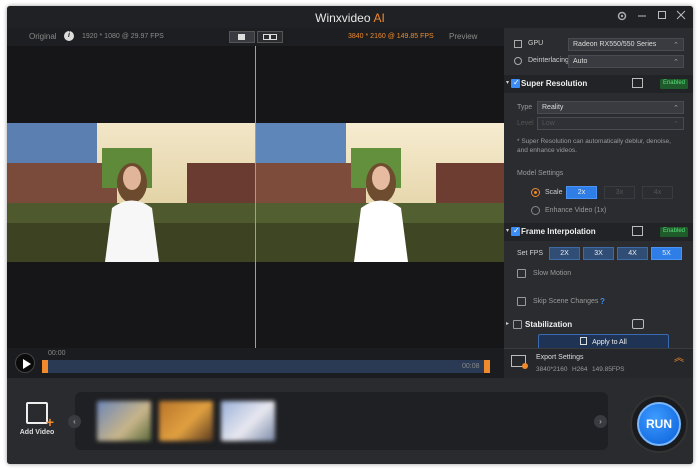 This screenshot has height=470, width=700. I want to click on gpu-select: Radeon RX550/550 Series ⌃, so click(626, 44).